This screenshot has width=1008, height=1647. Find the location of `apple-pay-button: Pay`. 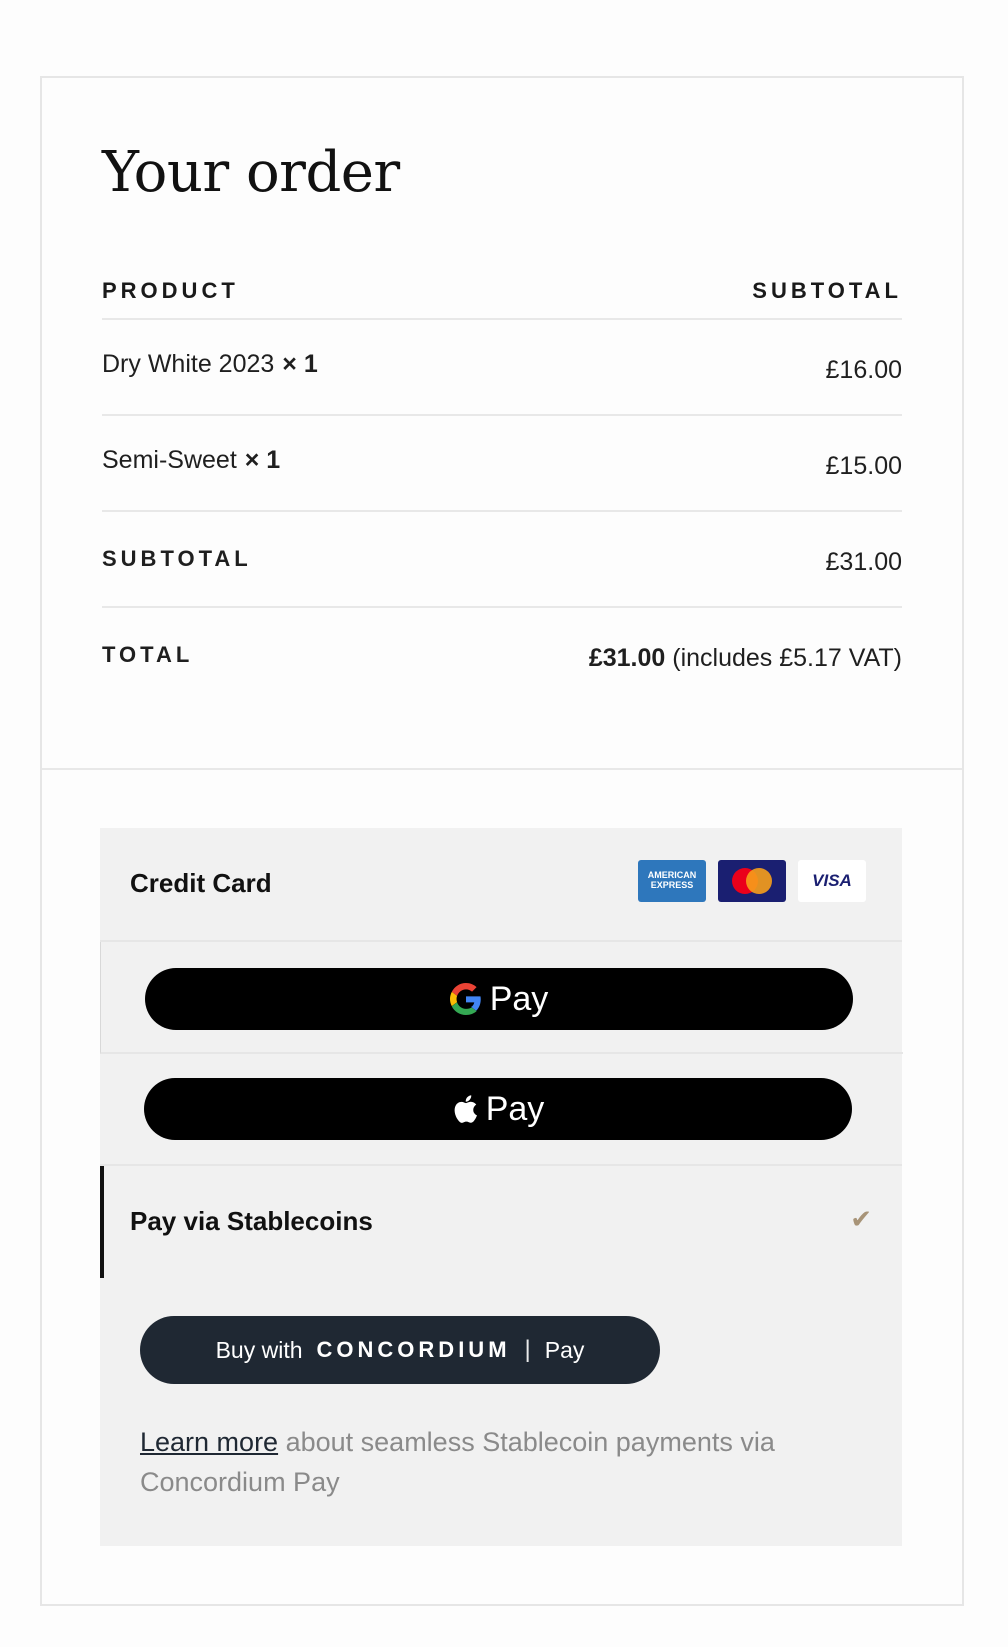

apple-pay-button: Pay is located at coordinates (498, 1109).